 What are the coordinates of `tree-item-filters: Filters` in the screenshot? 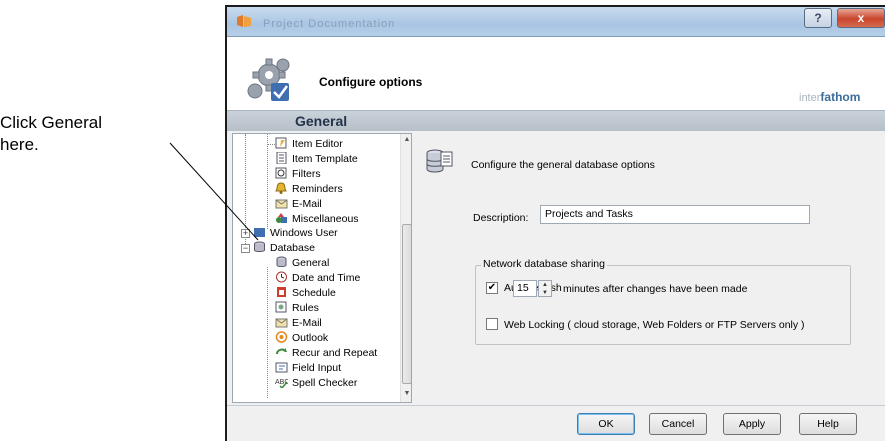 It's located at (292, 174).